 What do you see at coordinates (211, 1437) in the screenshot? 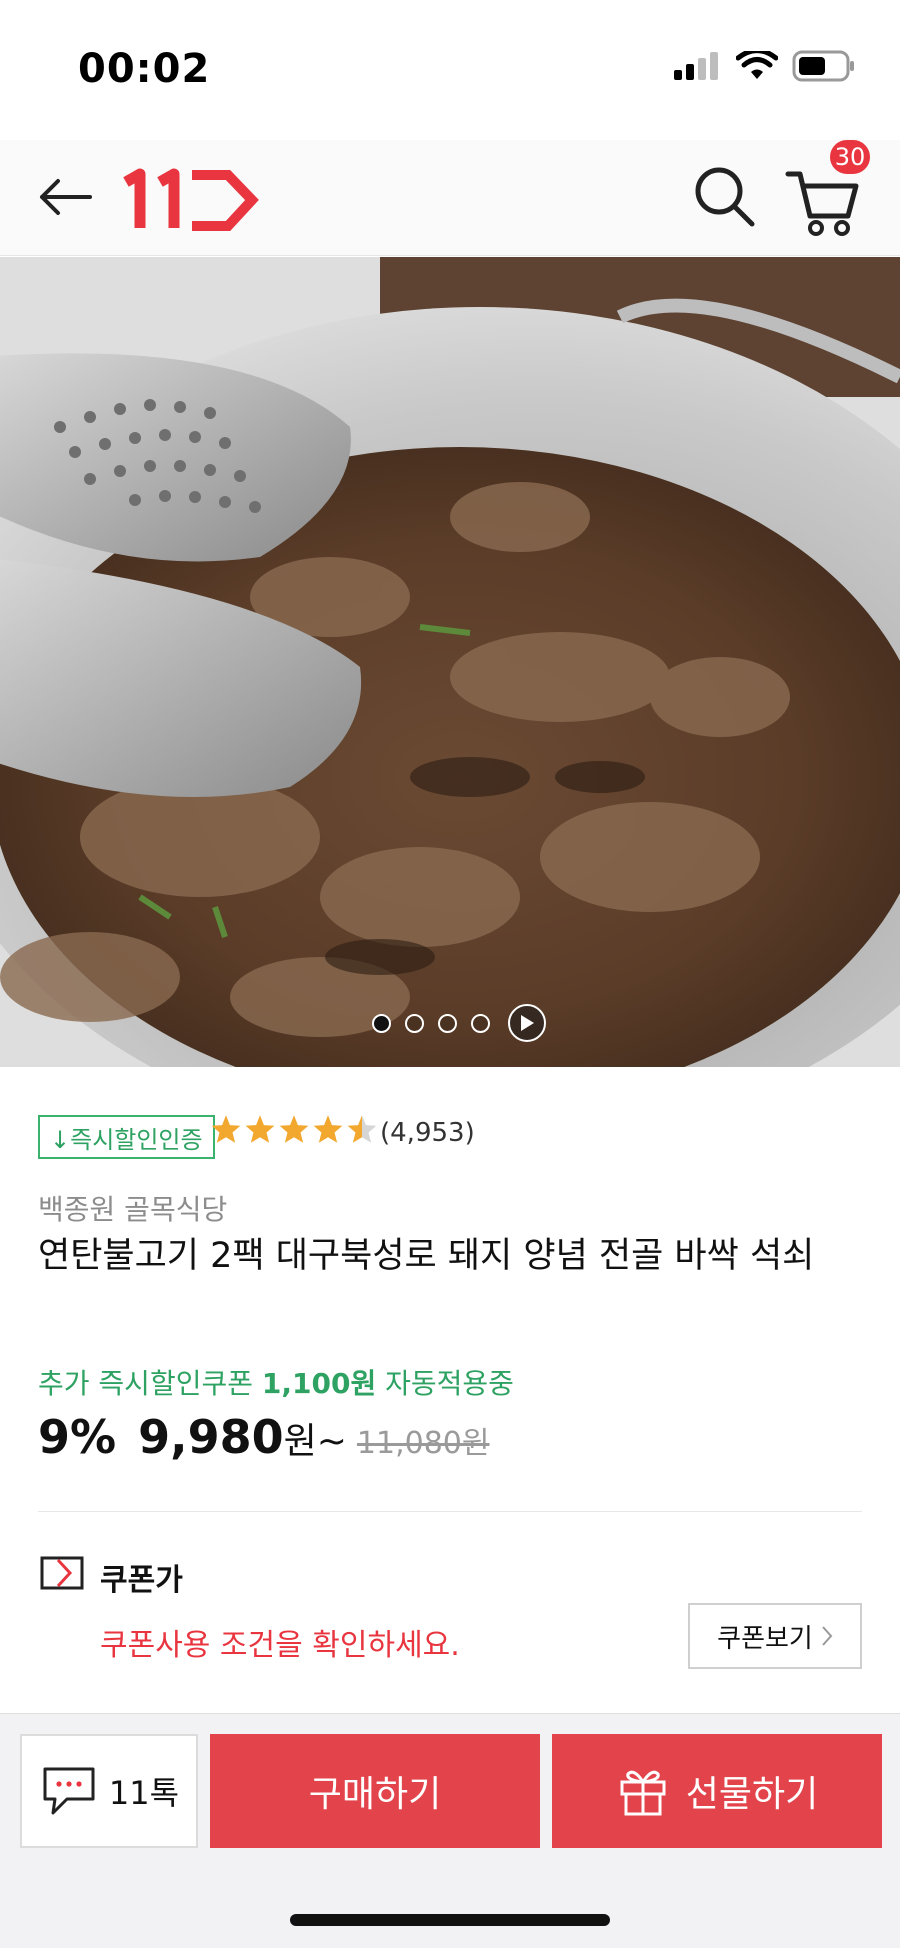
I see `sale-price: 9,980` at bounding box center [211, 1437].